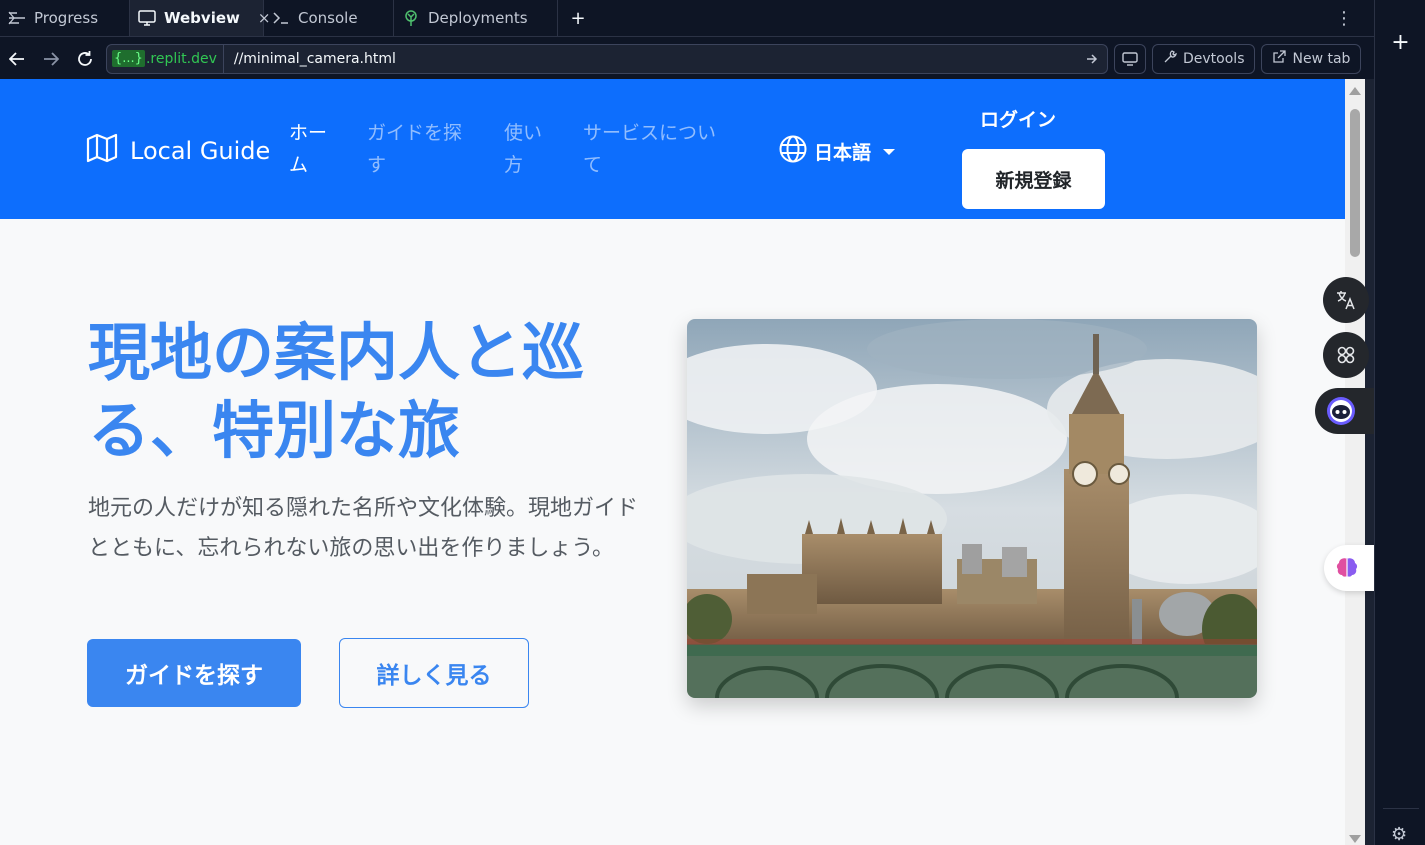 The width and height of the screenshot is (1425, 845). Describe the element at coordinates (1346, 300) in the screenshot. I see `translate-icon` at that location.